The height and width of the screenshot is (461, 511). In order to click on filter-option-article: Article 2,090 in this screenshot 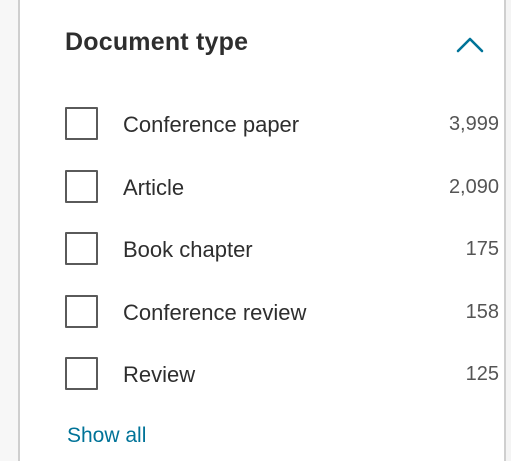, I will do `click(285, 194)`.